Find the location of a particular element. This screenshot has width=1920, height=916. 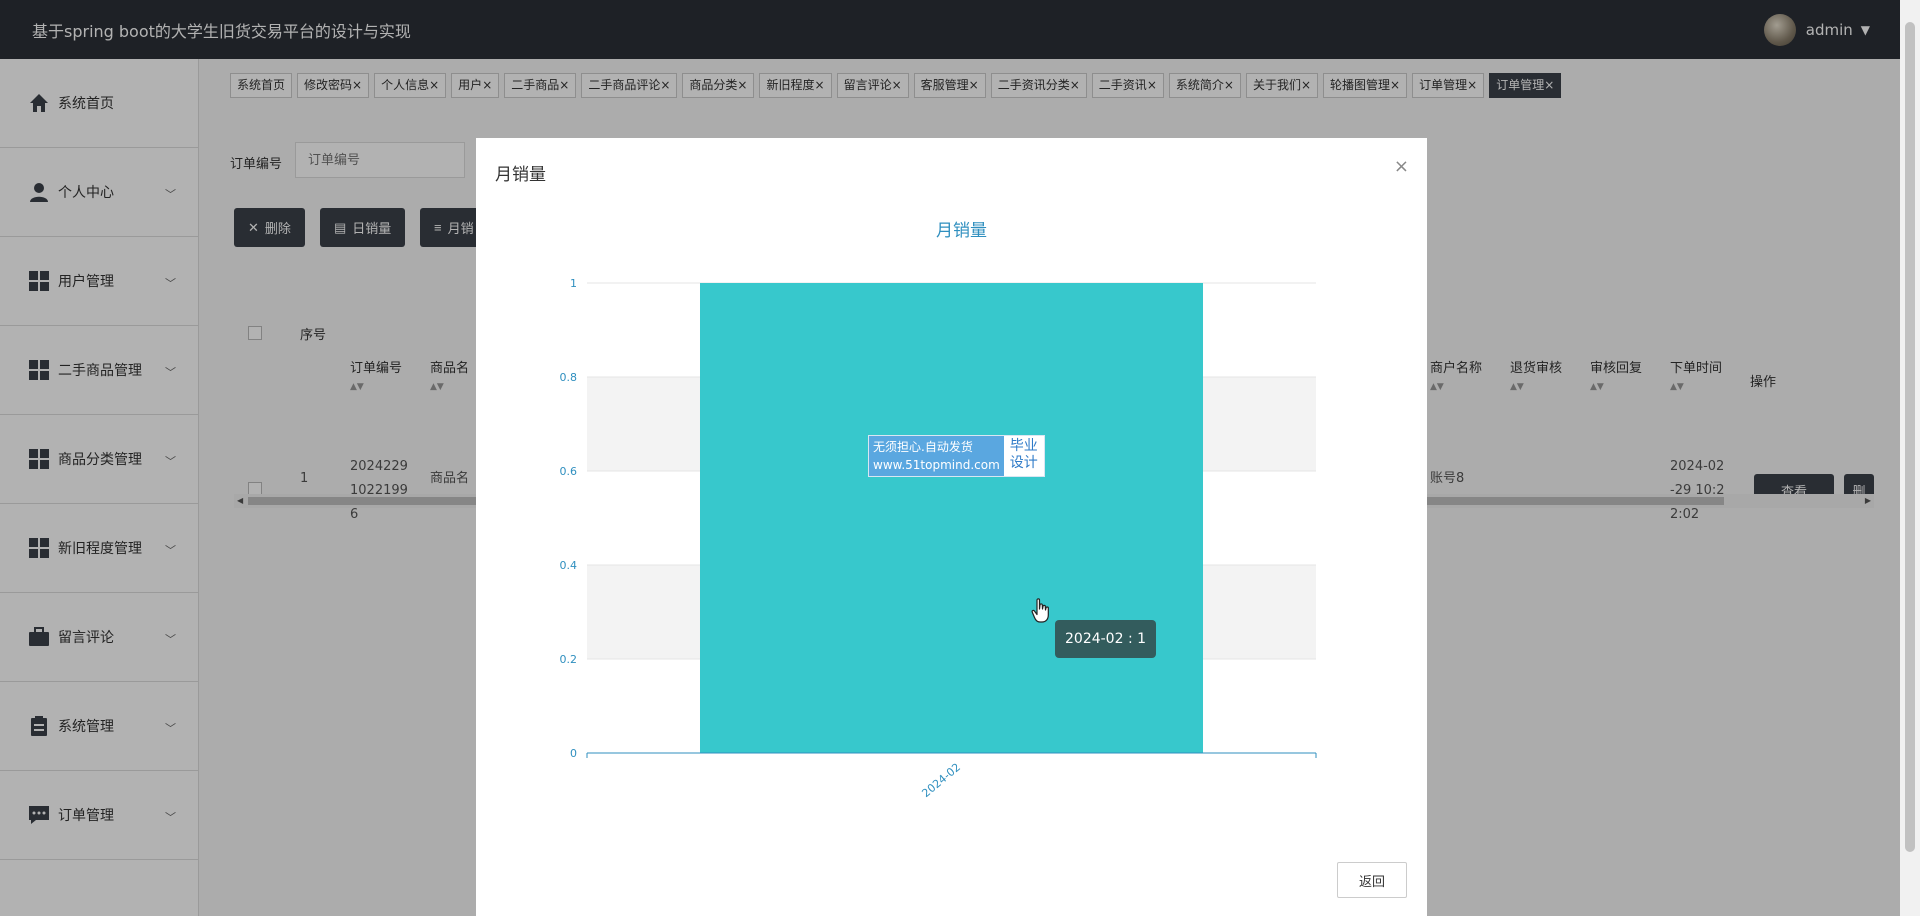

x-tick-label: 2024-02 is located at coordinates (941, 781).